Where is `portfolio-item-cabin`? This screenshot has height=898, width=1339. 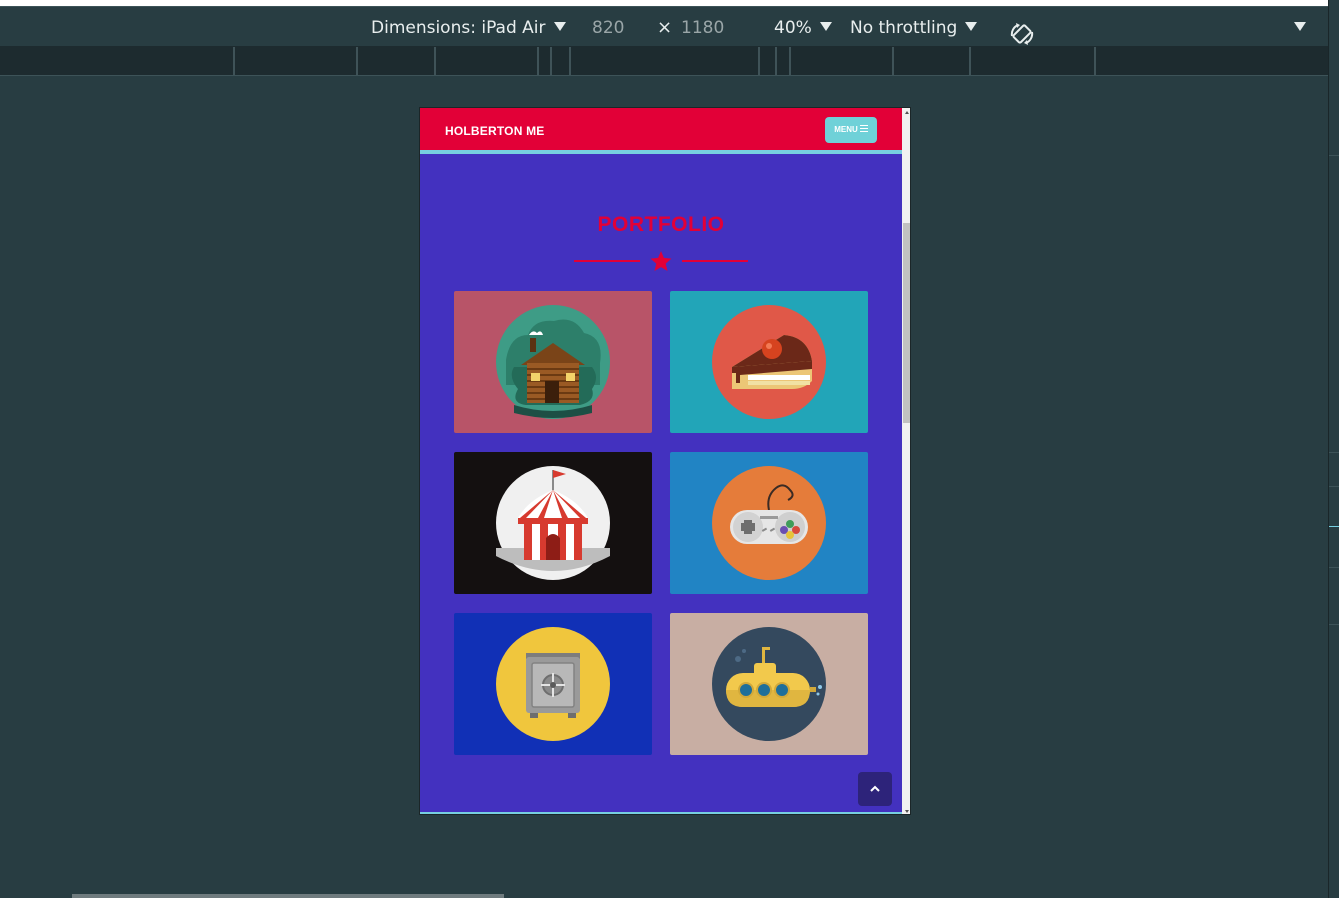
portfolio-item-cabin is located at coordinates (553, 362).